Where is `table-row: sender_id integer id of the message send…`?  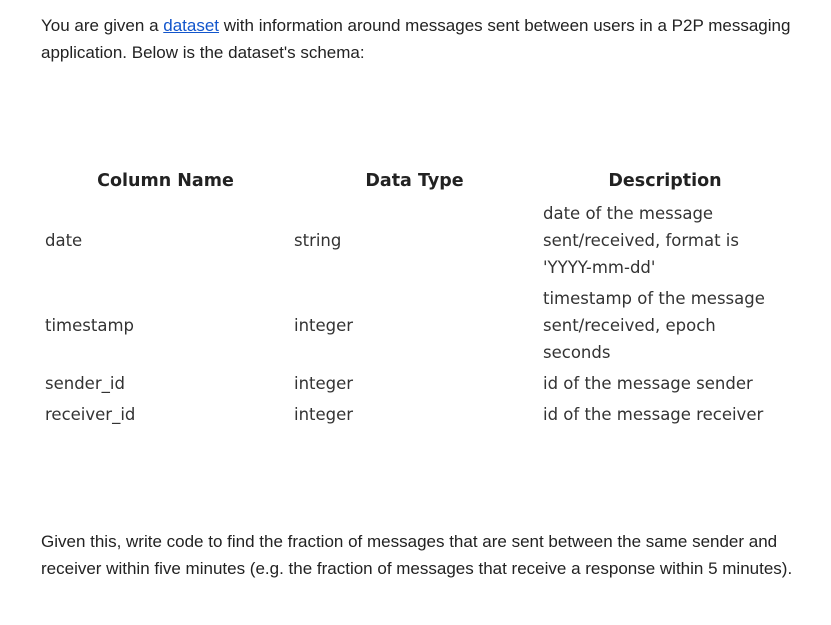
table-row: sender_id integer id of the message send… is located at coordinates (416, 383).